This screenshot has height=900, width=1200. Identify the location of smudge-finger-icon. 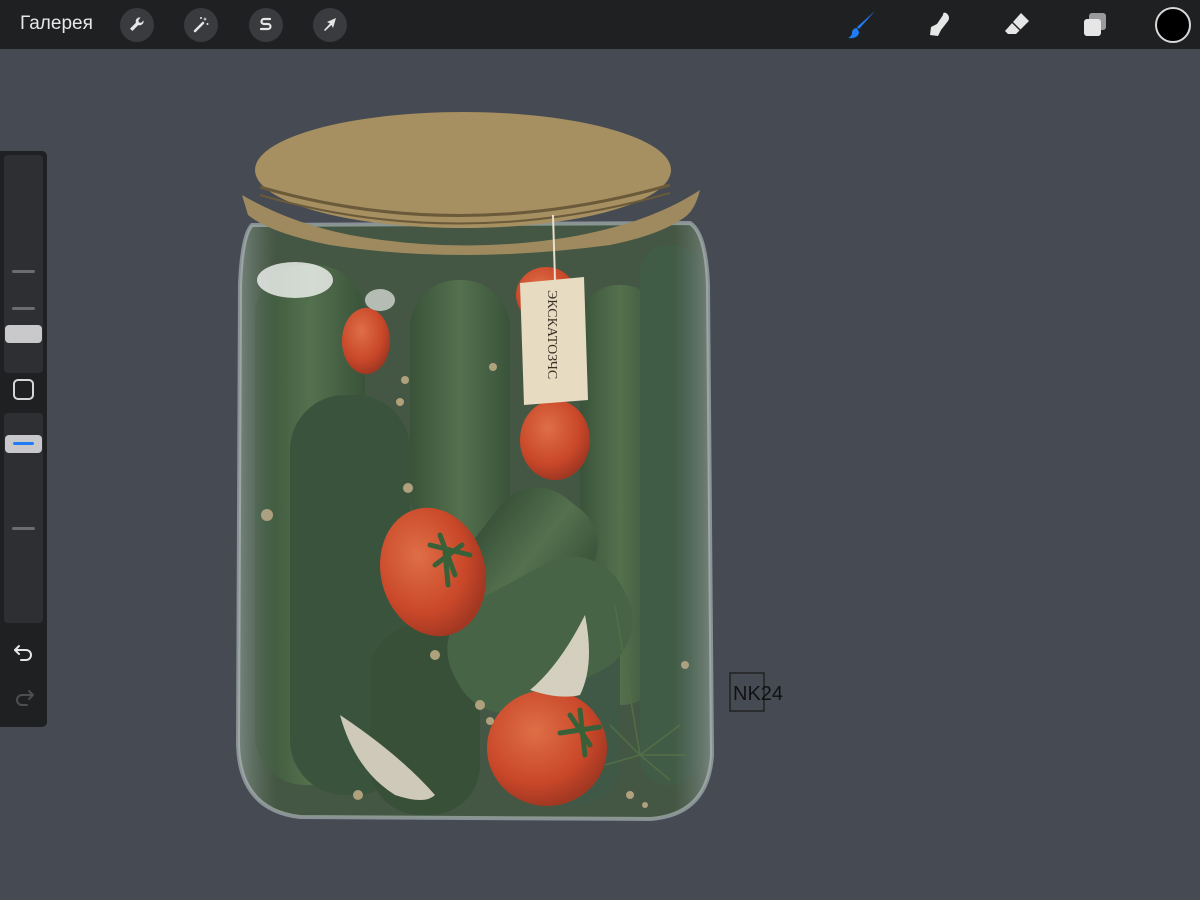
(940, 24).